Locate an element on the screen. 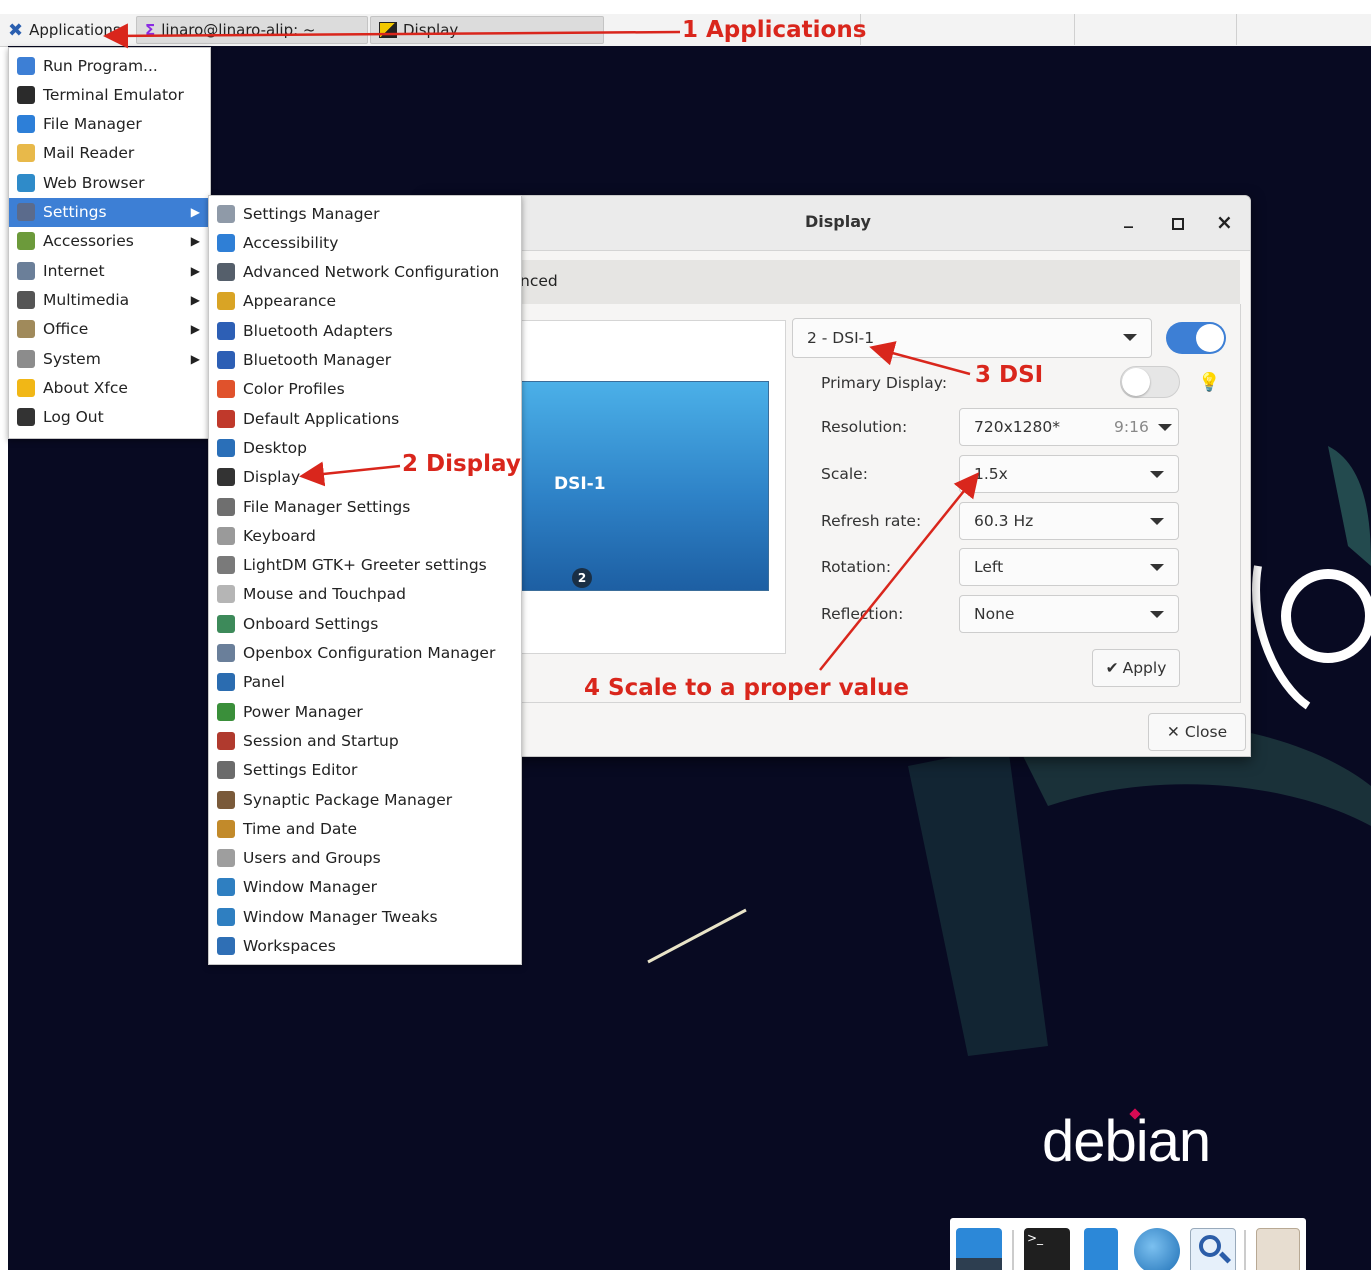 This screenshot has width=1371, height=1270. apply-button: ✔ Apply is located at coordinates (1136, 668).